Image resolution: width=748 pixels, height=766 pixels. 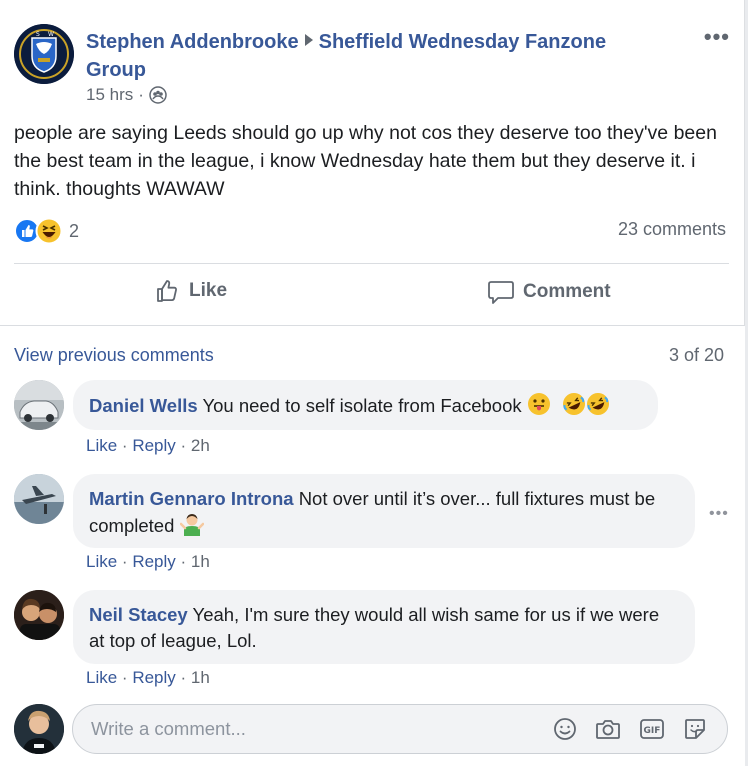 I want to click on group-members-icon, so click(x=158, y=95).